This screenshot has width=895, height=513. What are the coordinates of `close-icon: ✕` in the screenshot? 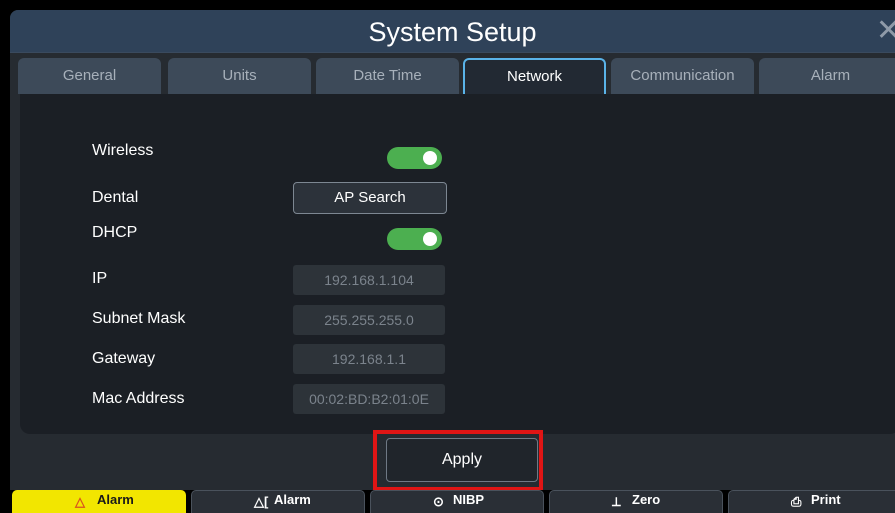 It's located at (885, 31).